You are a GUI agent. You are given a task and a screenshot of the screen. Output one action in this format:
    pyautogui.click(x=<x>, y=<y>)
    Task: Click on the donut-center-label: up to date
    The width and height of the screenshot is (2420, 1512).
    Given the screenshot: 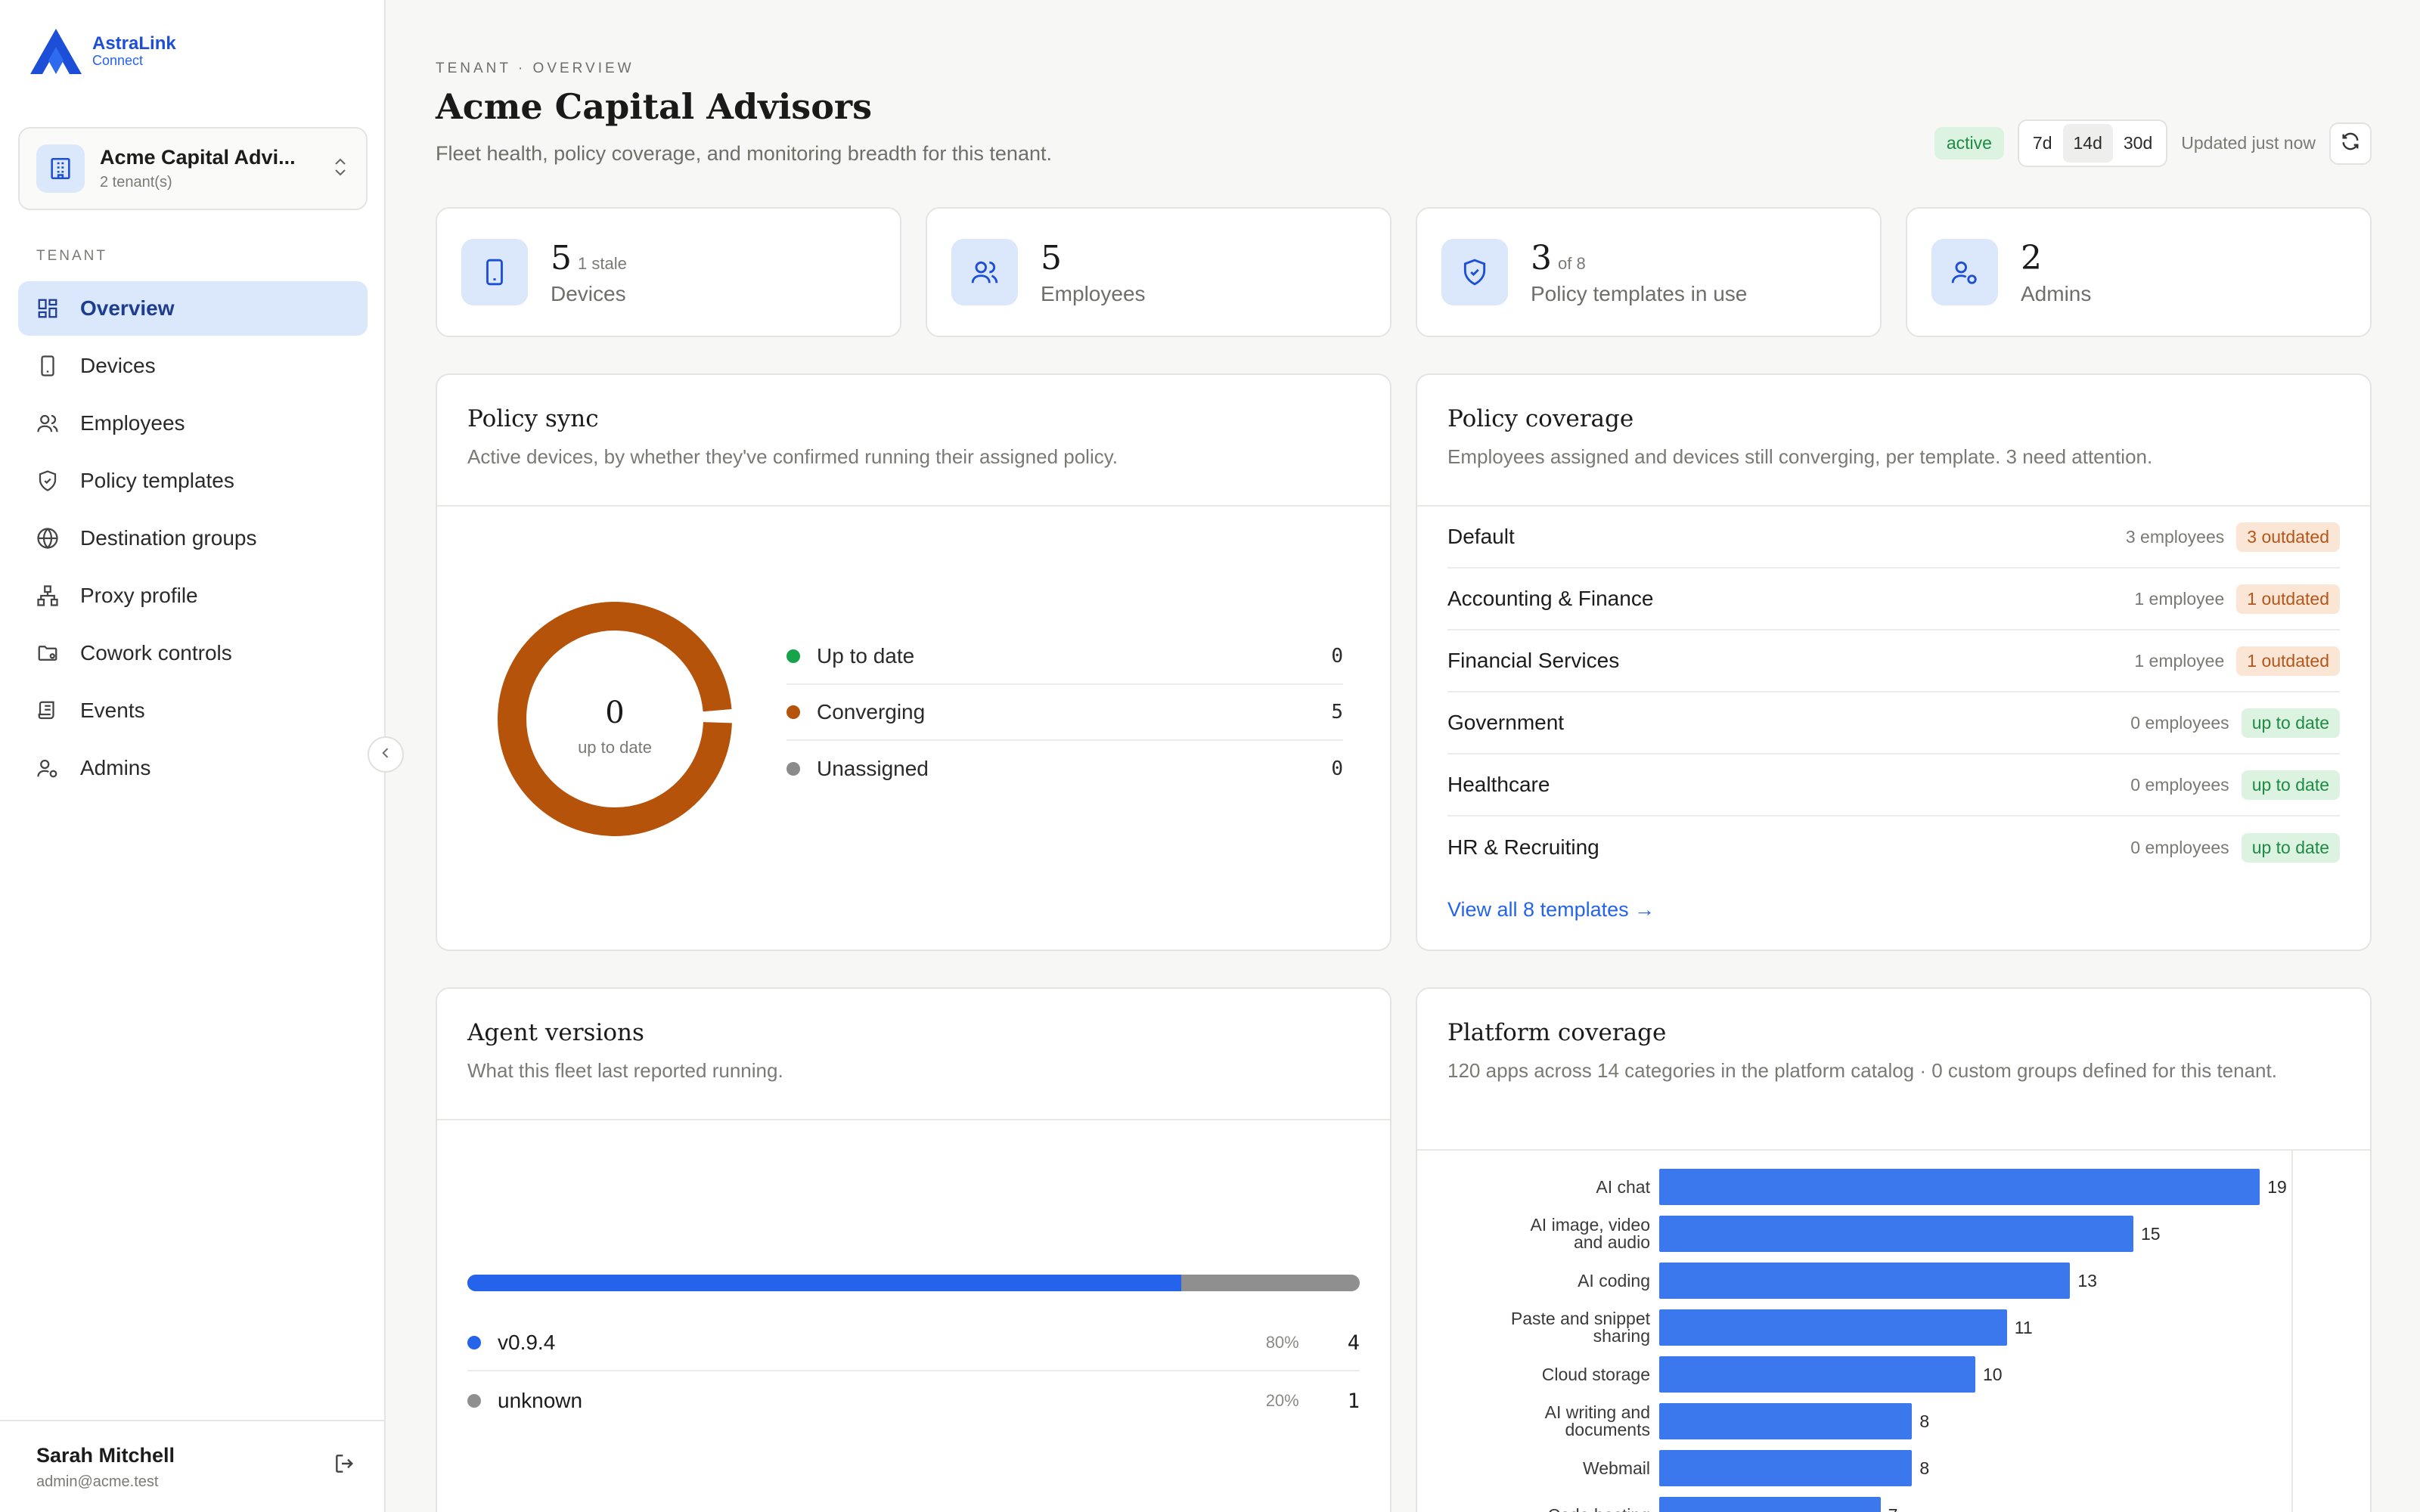 What is the action you would take?
    pyautogui.click(x=615, y=747)
    